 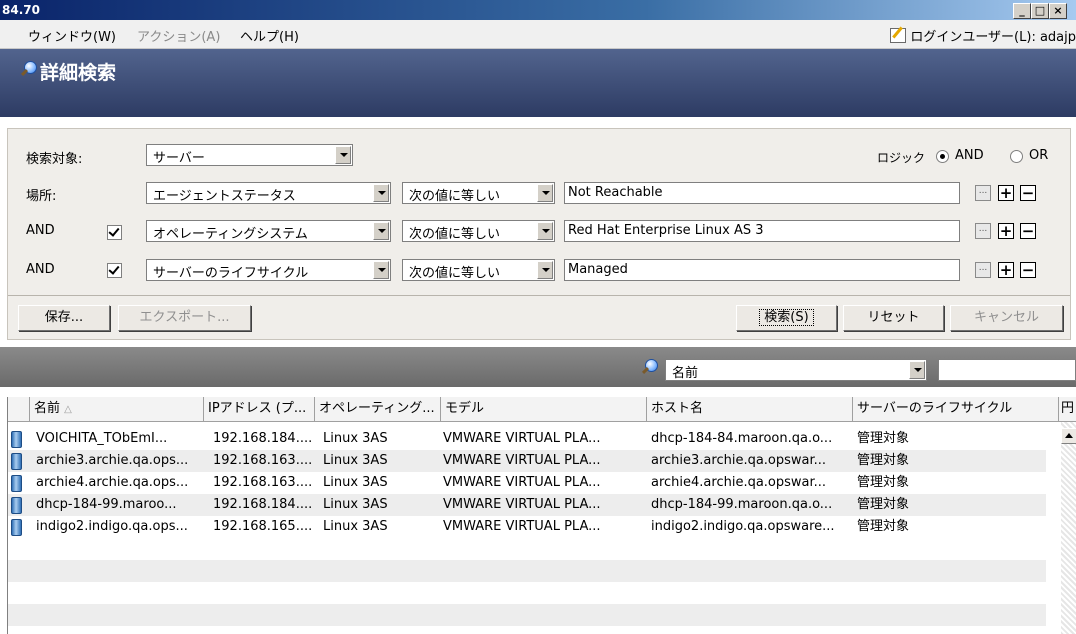 What do you see at coordinates (898, 35) in the screenshot?
I see `edit-icon` at bounding box center [898, 35].